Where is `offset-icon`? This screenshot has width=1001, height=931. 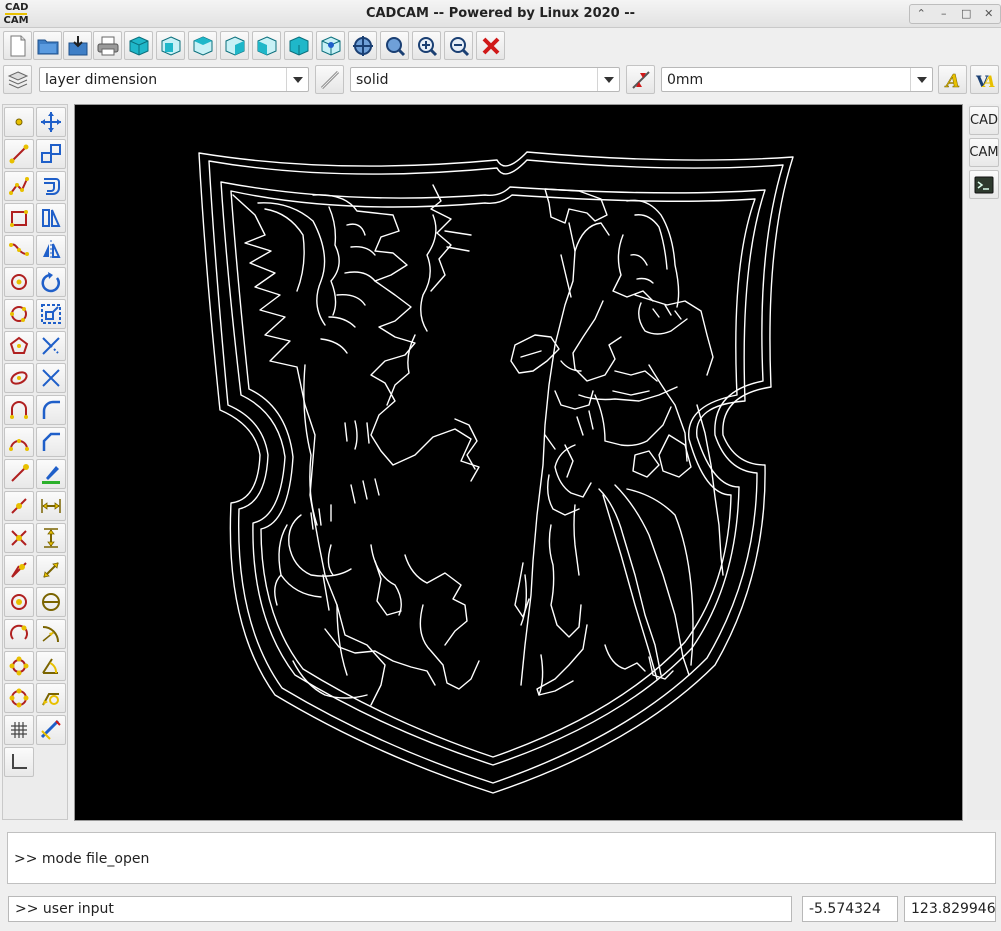
offset-icon is located at coordinates (52, 186).